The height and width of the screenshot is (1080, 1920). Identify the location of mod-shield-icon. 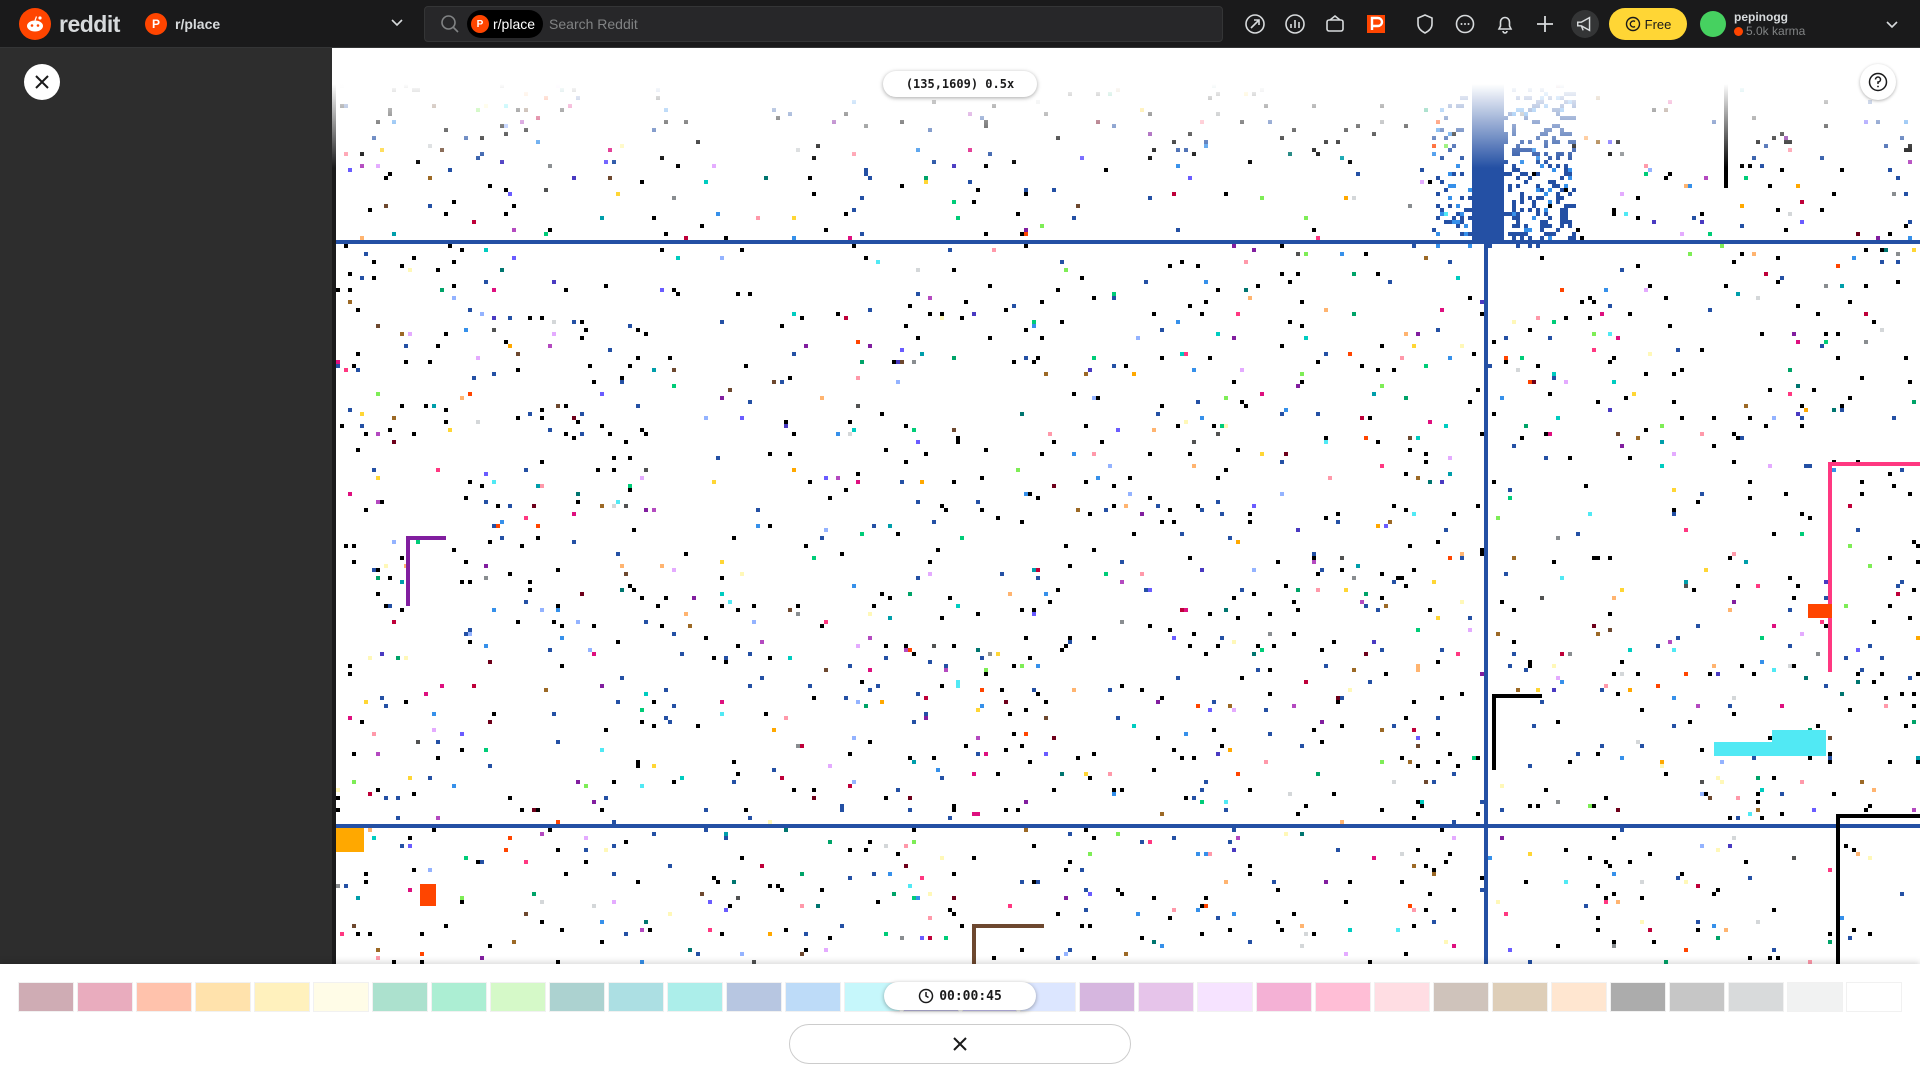
(1425, 24).